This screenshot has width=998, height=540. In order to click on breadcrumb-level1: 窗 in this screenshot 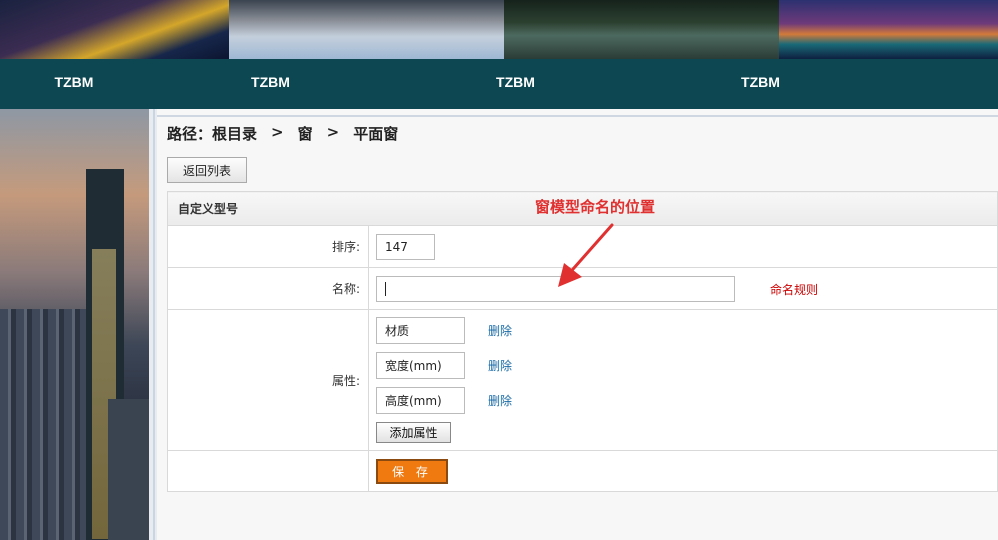, I will do `click(305, 133)`.